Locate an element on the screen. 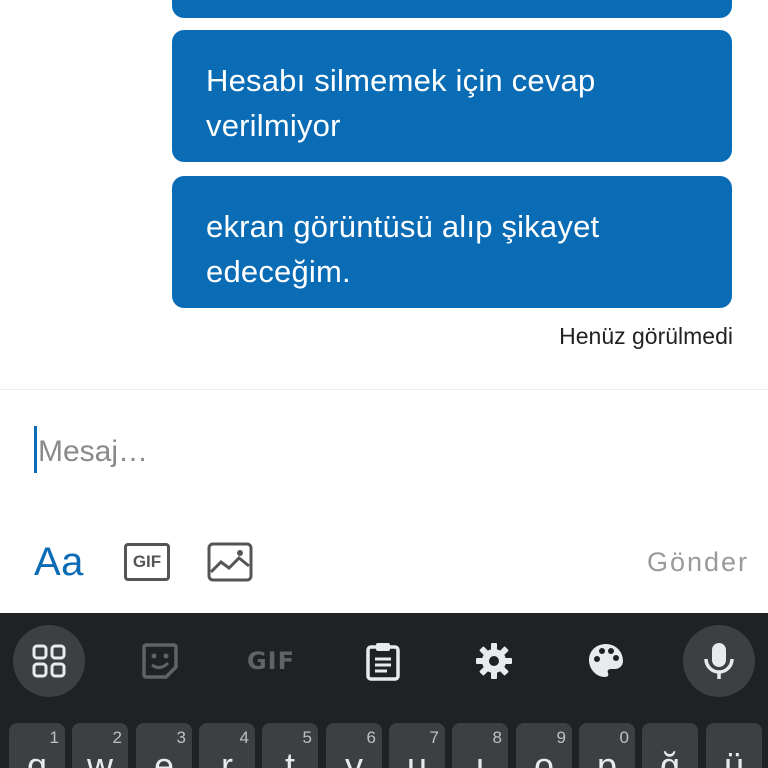 This screenshot has height=768, width=768. keyboard-sticker-button is located at coordinates (160, 661).